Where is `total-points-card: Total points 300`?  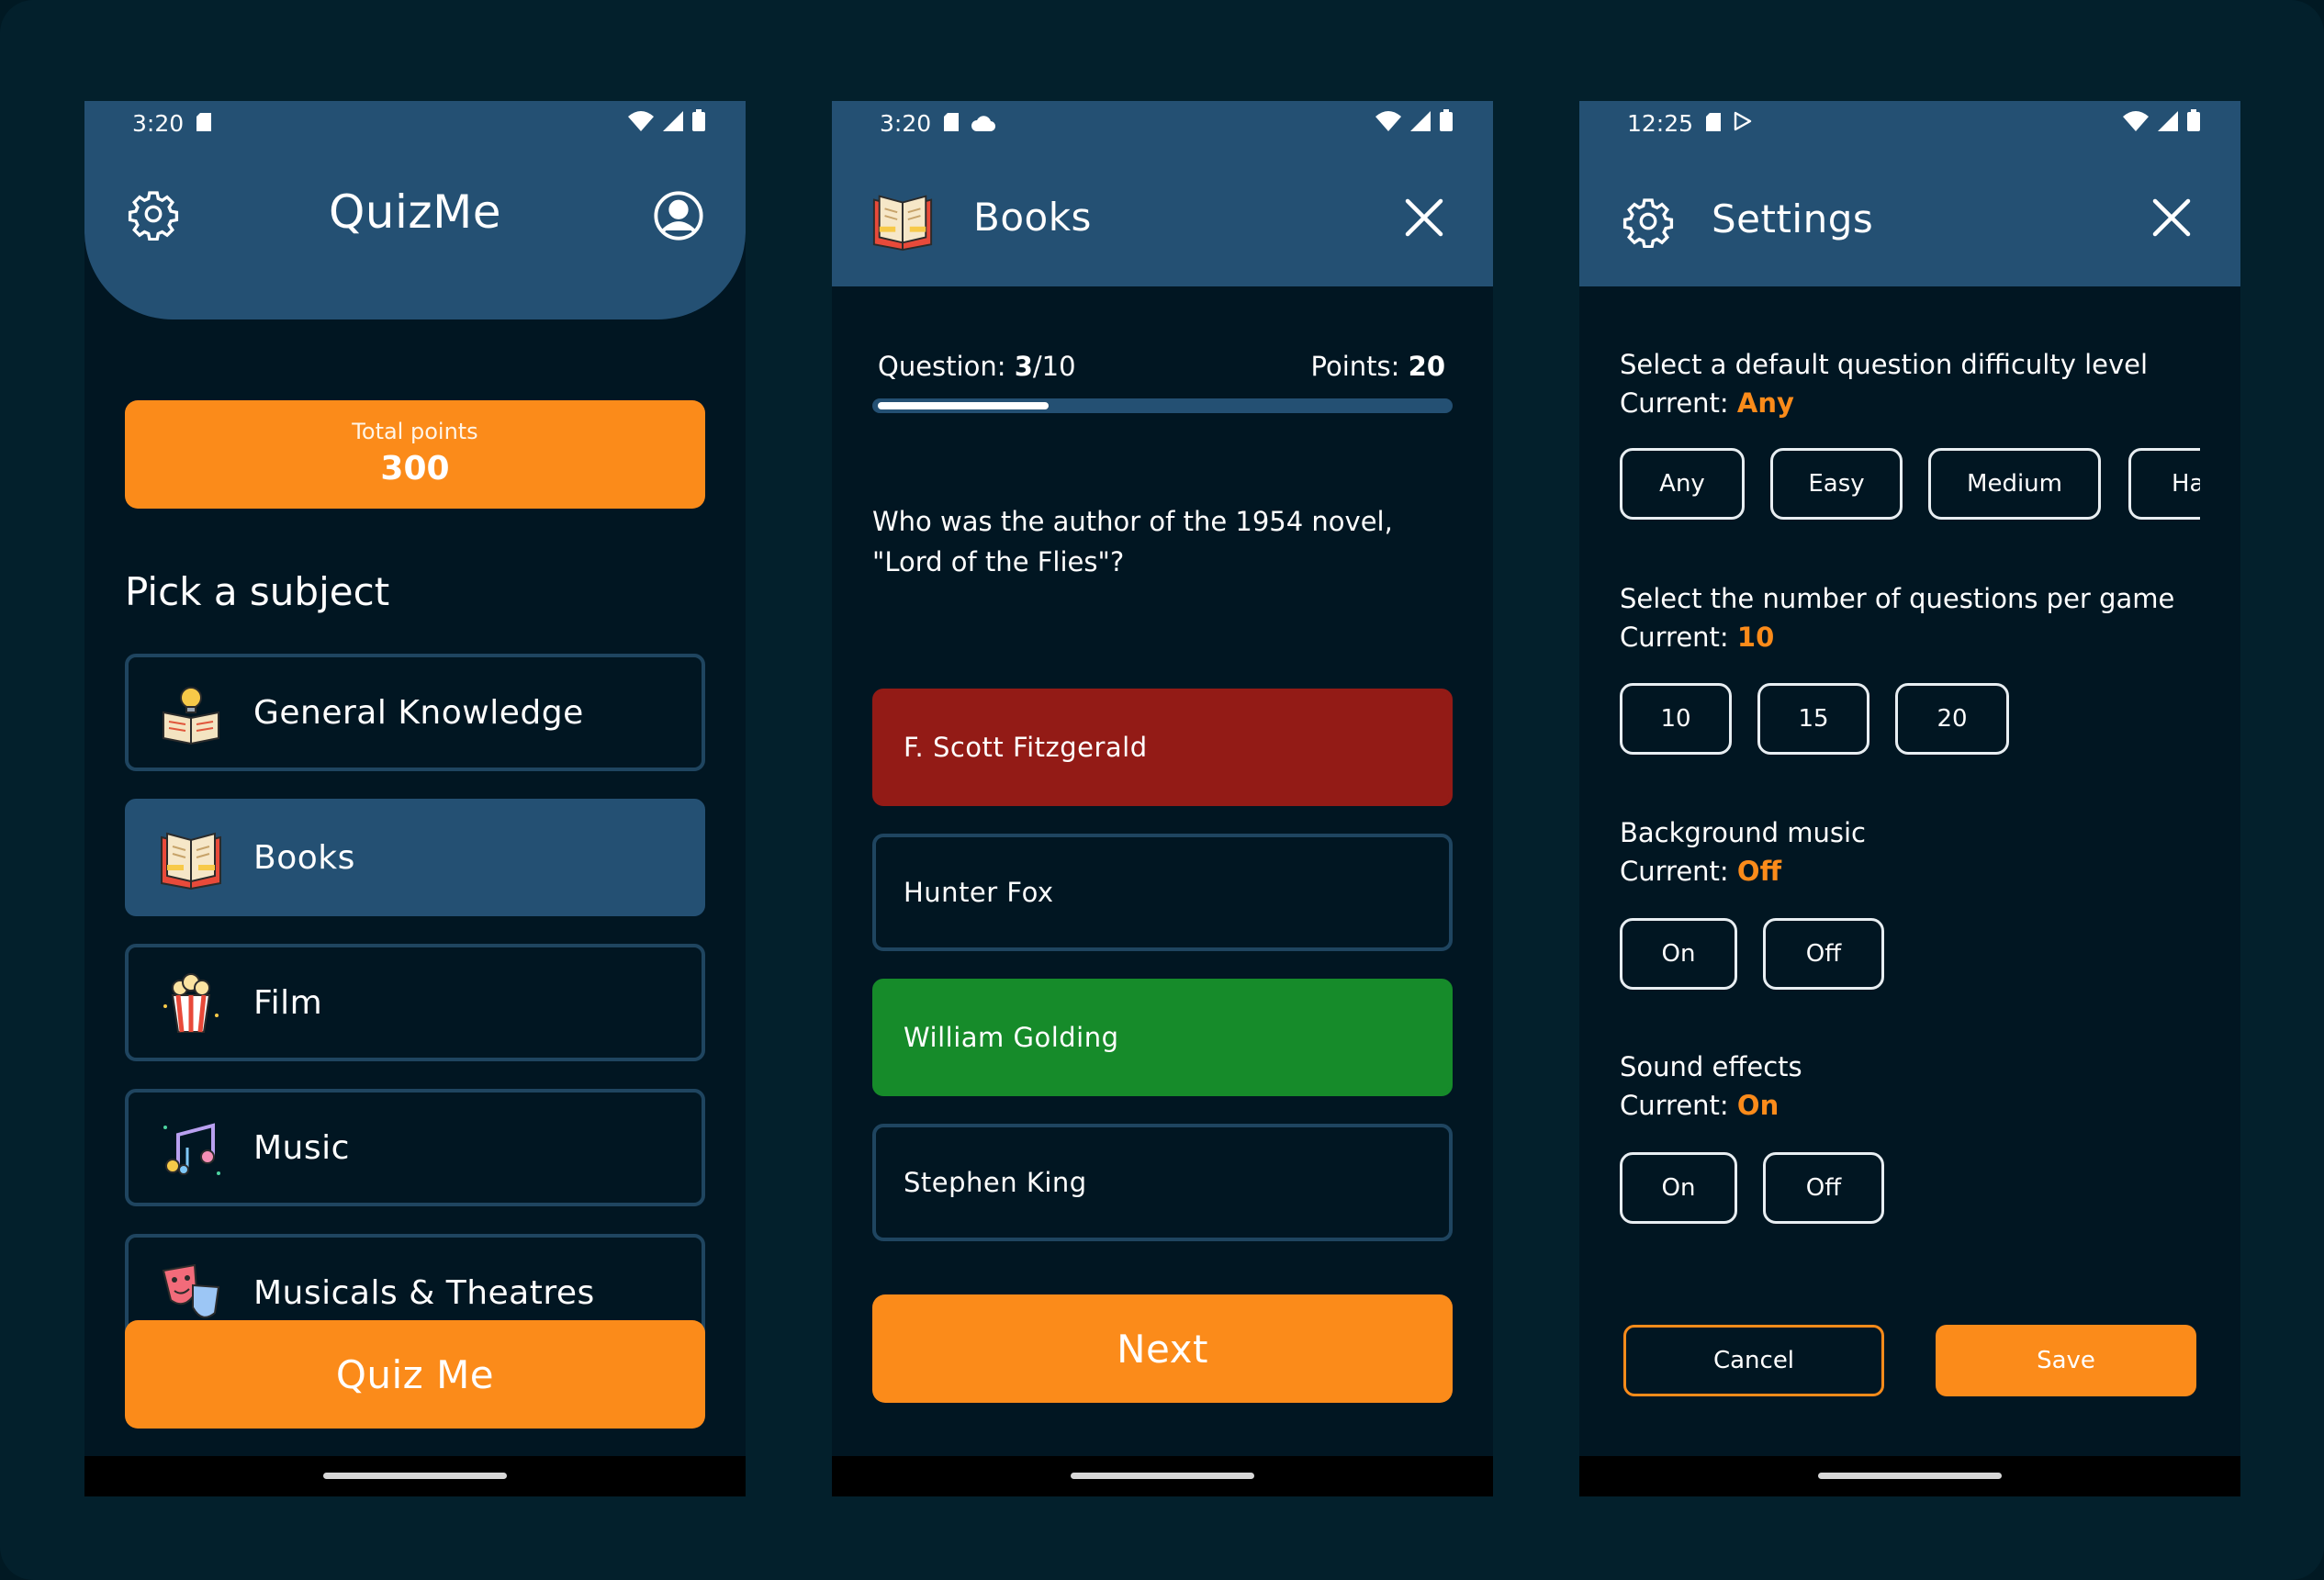 total-points-card: Total points 300 is located at coordinates (415, 455).